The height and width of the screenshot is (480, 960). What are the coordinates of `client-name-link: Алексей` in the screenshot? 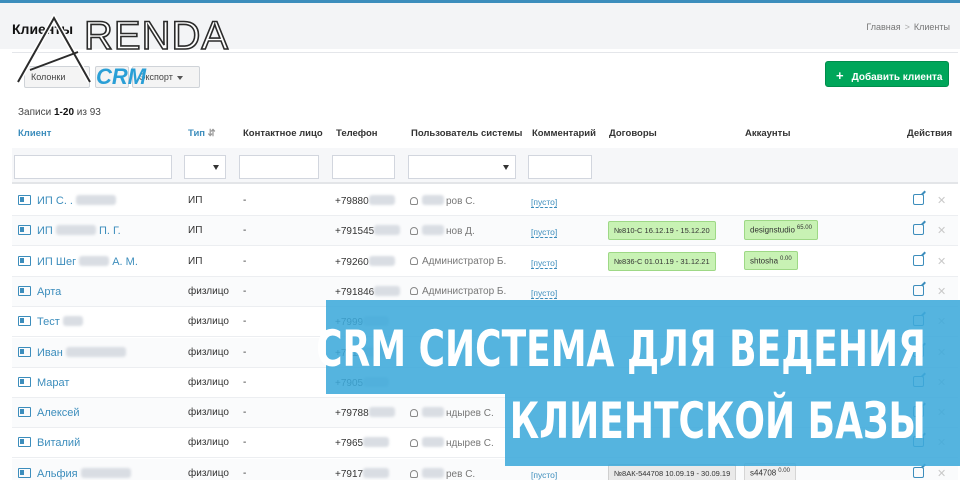 It's located at (49, 413).